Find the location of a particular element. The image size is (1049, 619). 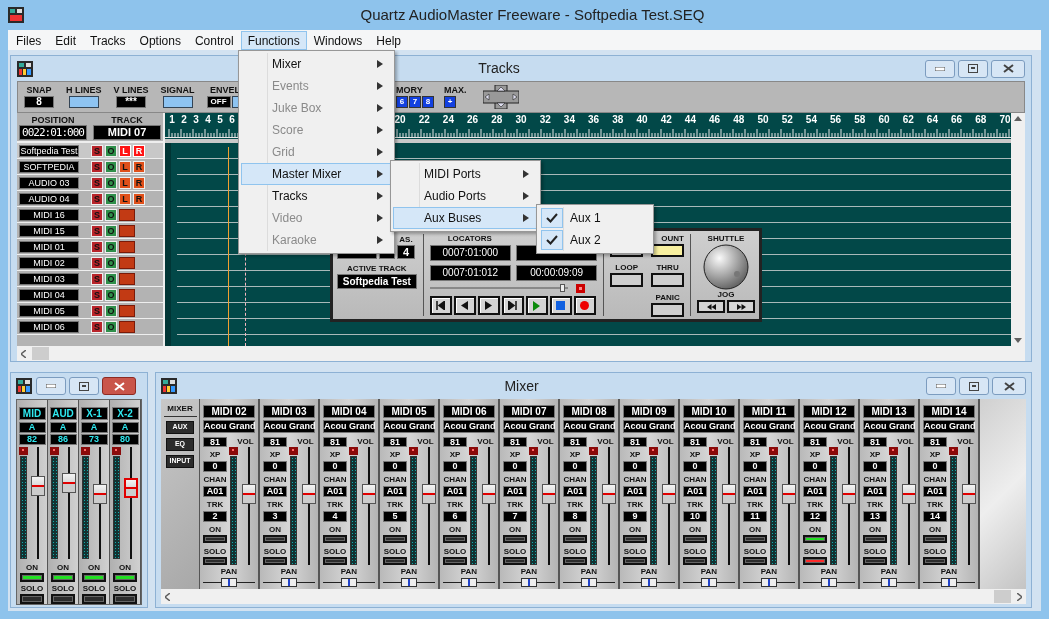

menu: Functions is located at coordinates (273, 40).